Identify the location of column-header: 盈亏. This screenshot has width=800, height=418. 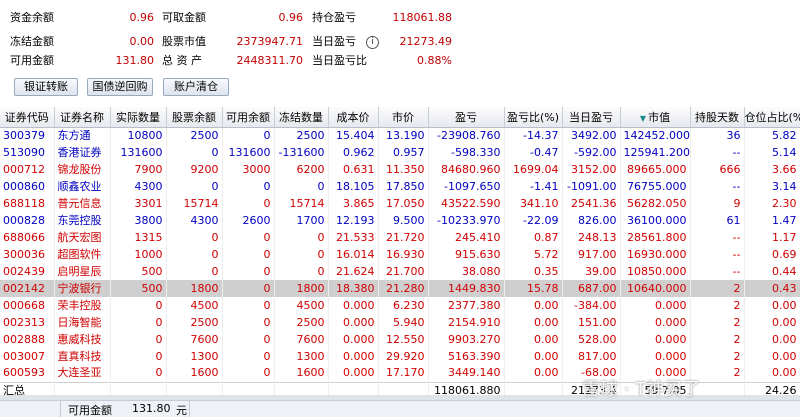
(466, 117).